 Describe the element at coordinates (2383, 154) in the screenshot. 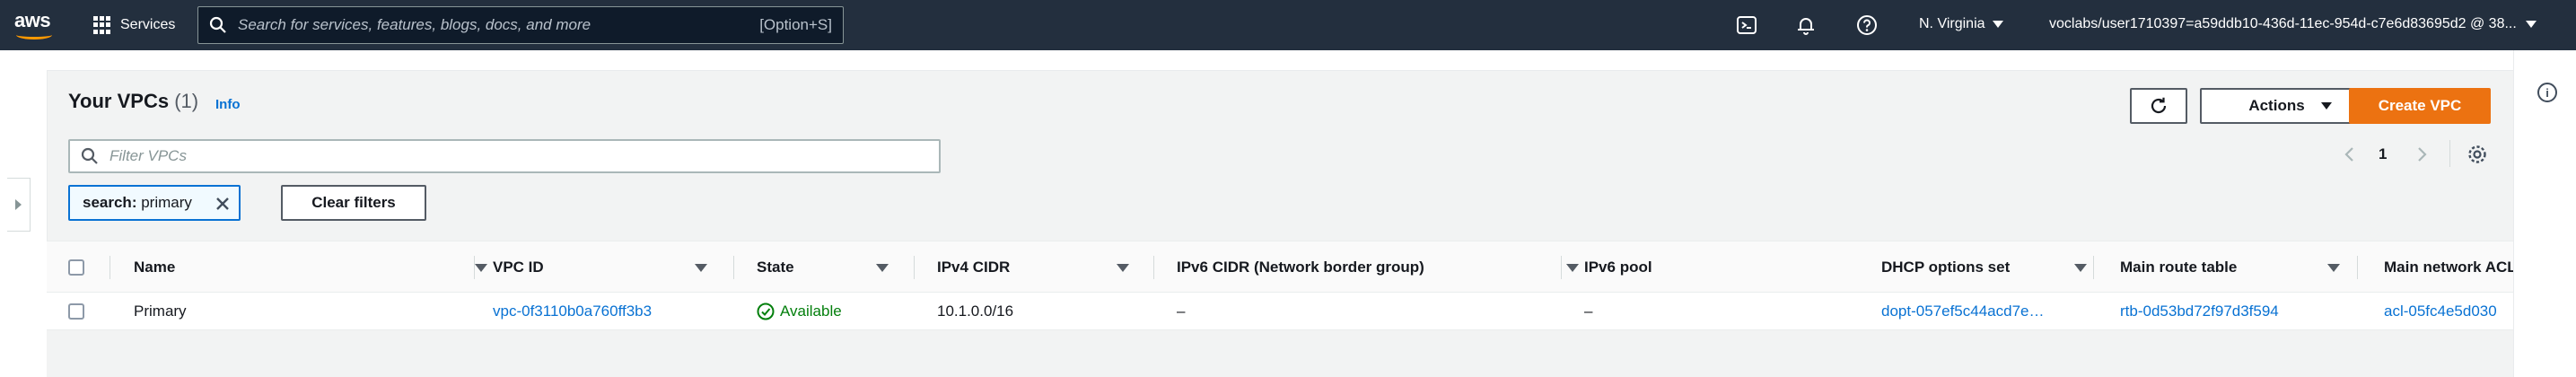

I see `current-page-number: 1` at that location.